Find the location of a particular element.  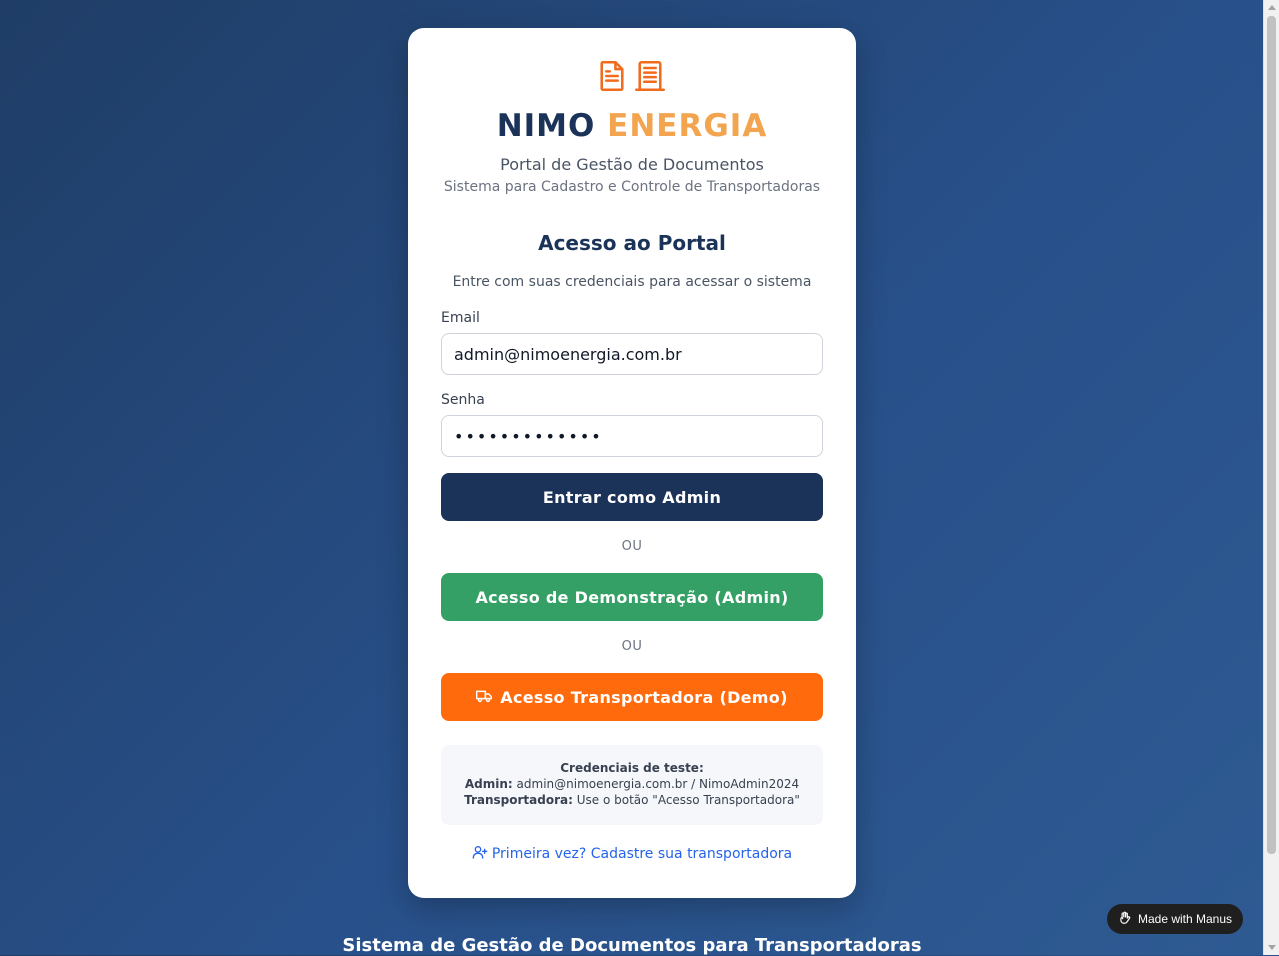

email-label: Email is located at coordinates (460, 318).